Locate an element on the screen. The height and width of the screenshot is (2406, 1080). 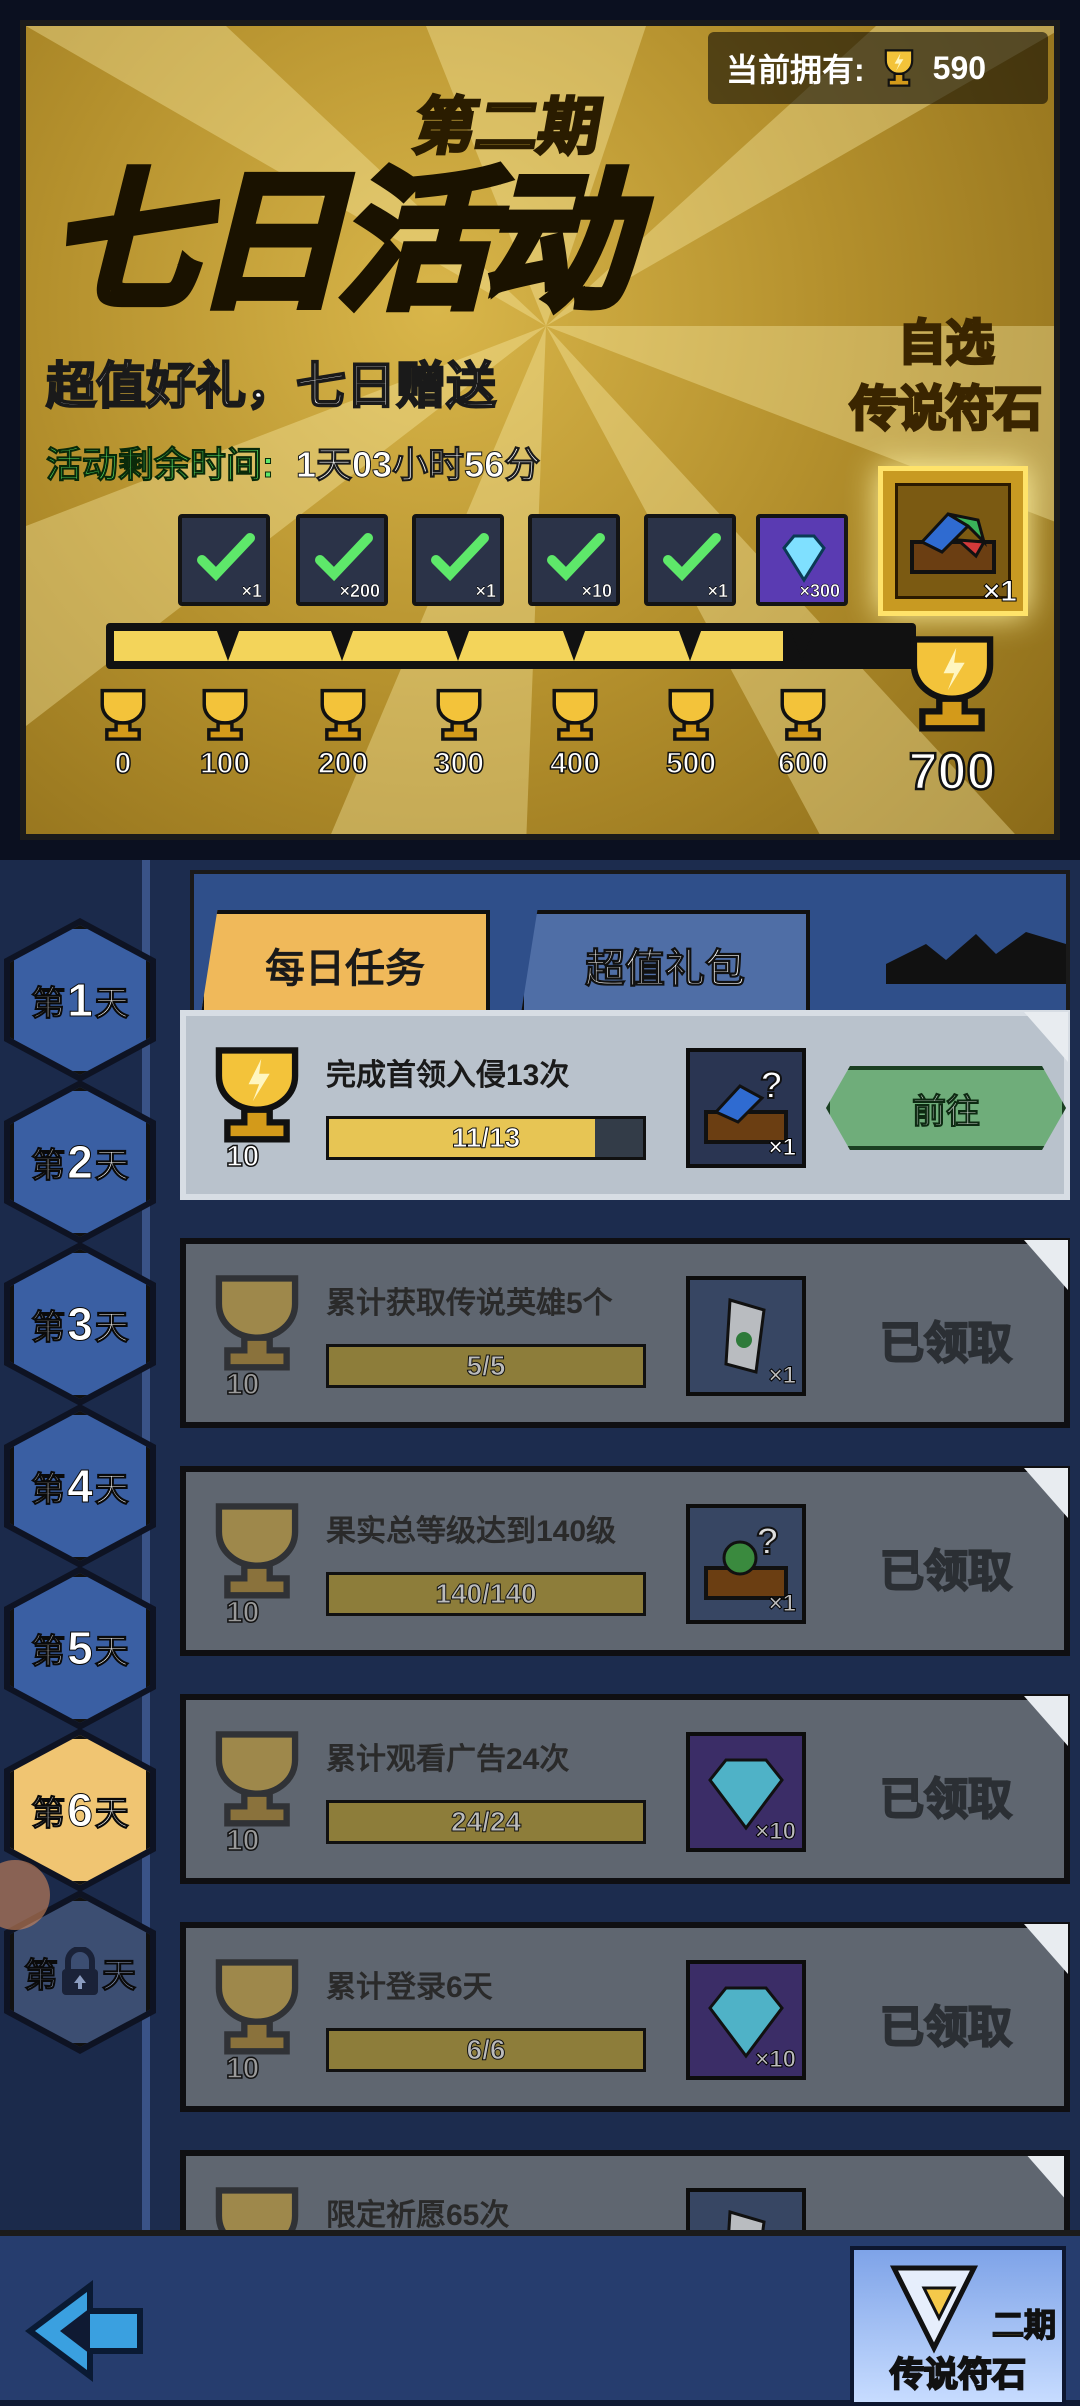
final-reward-title-line2: 传说符石 is located at coordinates (945, 410).